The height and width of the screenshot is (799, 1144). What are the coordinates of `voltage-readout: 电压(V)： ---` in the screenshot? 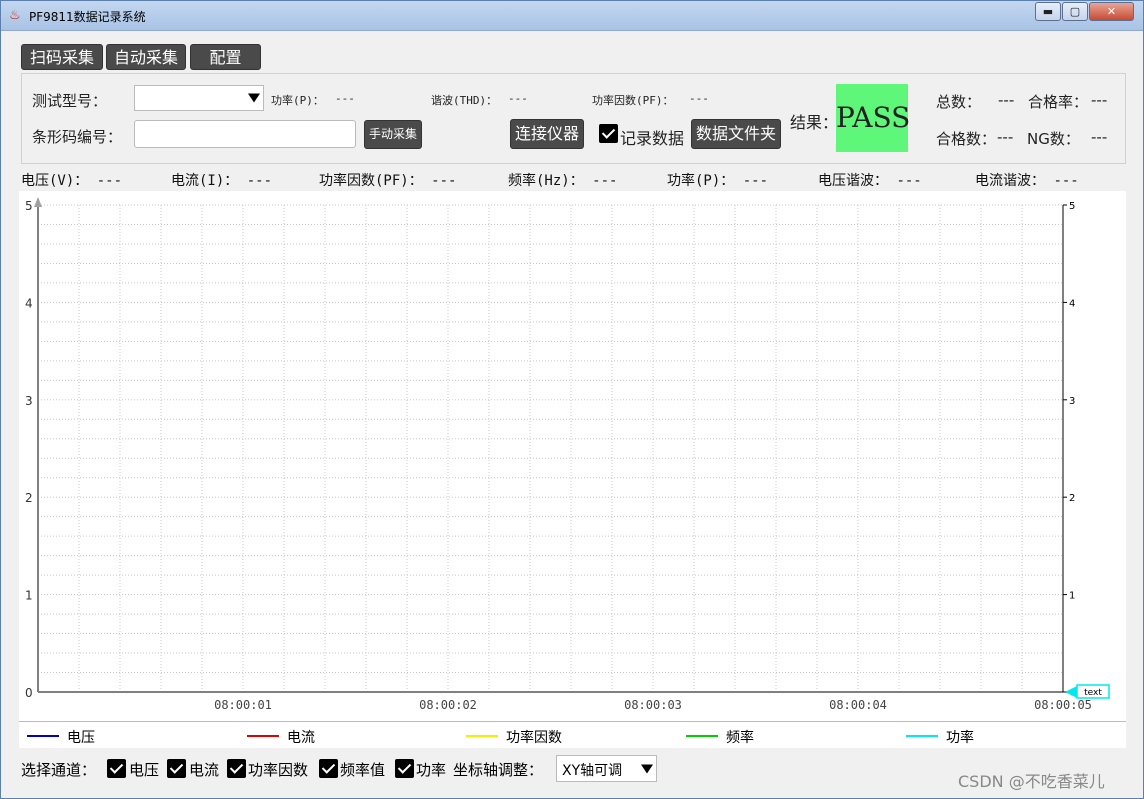 It's located at (72, 181).